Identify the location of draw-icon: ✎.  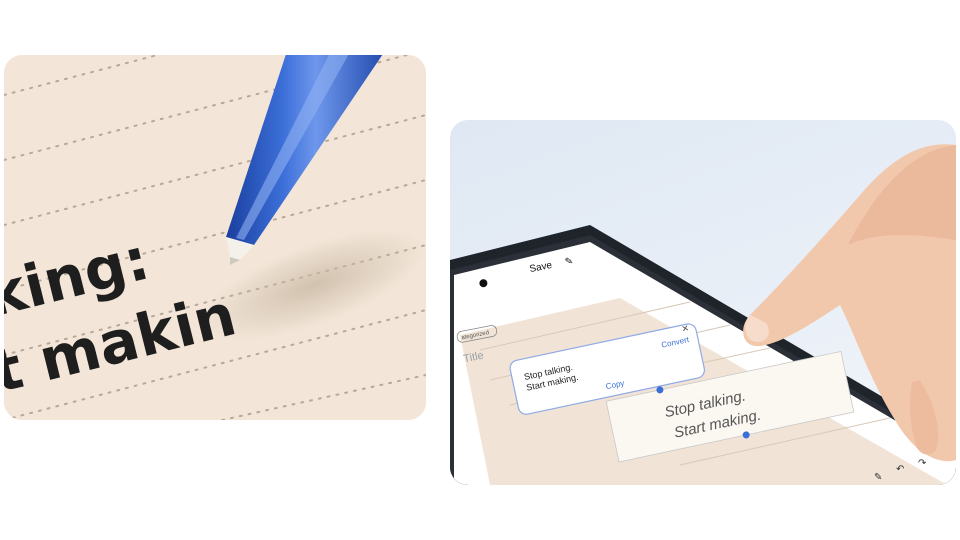
(878, 477).